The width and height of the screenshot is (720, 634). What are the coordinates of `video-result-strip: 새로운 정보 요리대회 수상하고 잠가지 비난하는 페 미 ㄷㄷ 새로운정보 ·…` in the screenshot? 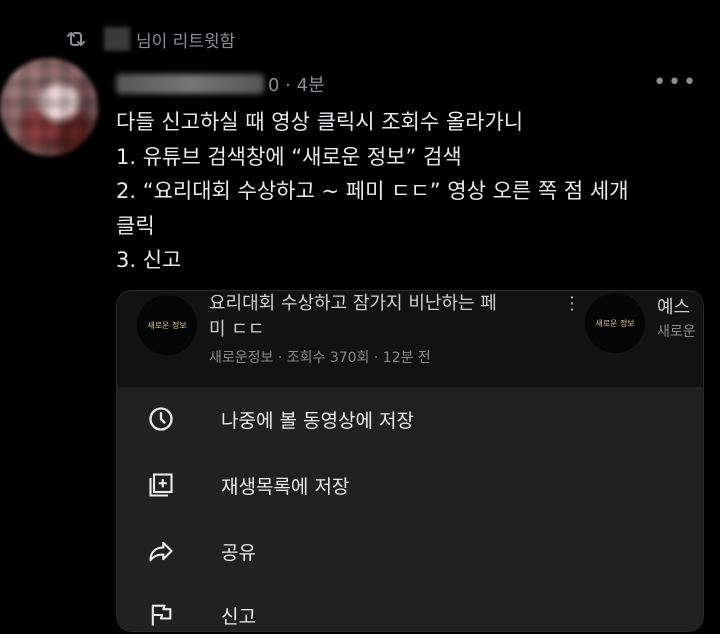 It's located at (410, 339).